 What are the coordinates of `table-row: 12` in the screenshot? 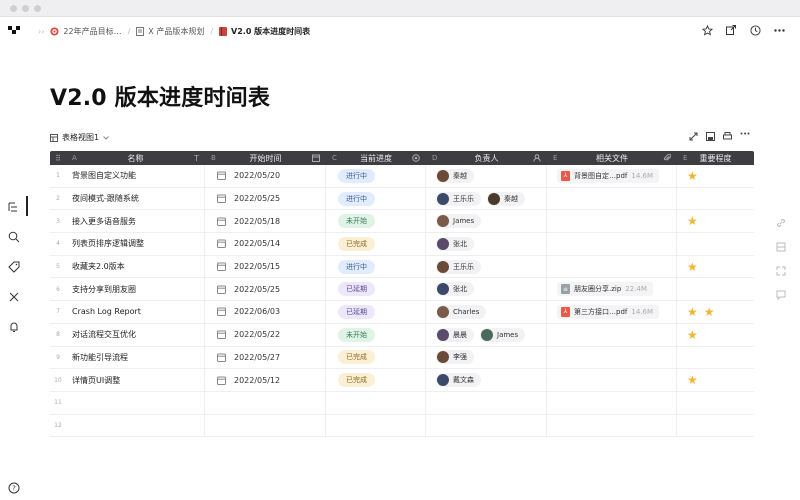 It's located at (402, 426).